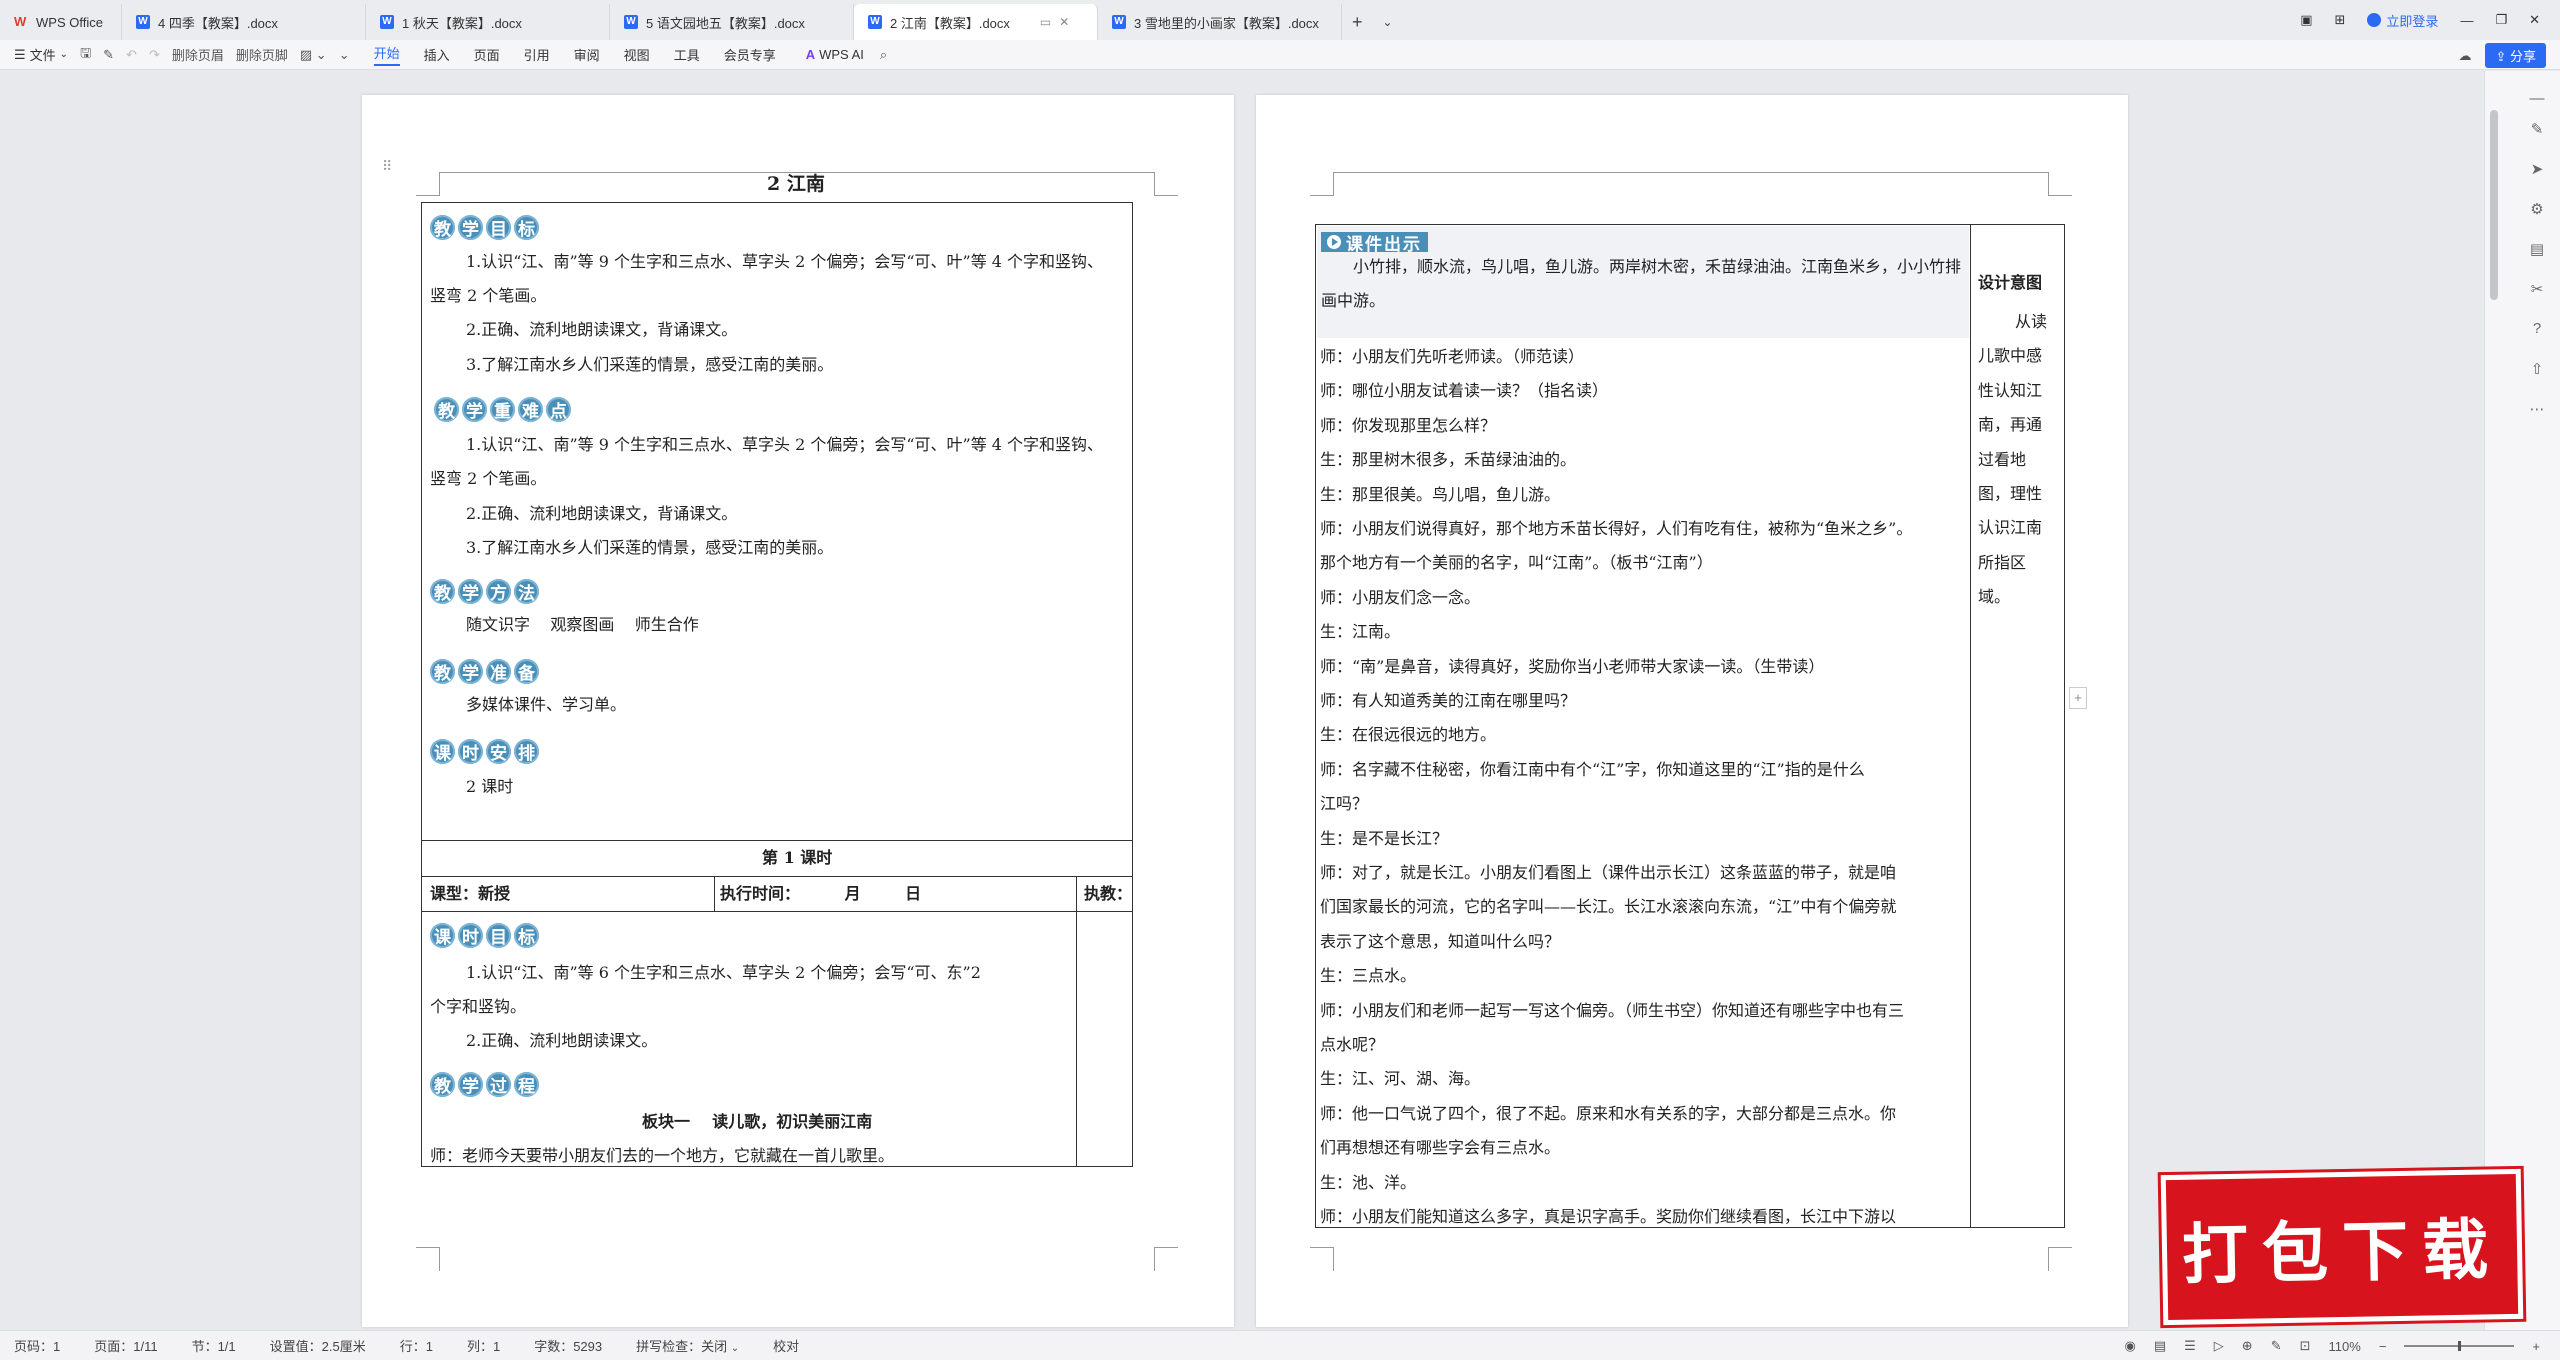 This screenshot has width=2560, height=1360. Describe the element at coordinates (125, 1345) in the screenshot. I see `status-page-count: 页面：1/11` at that location.